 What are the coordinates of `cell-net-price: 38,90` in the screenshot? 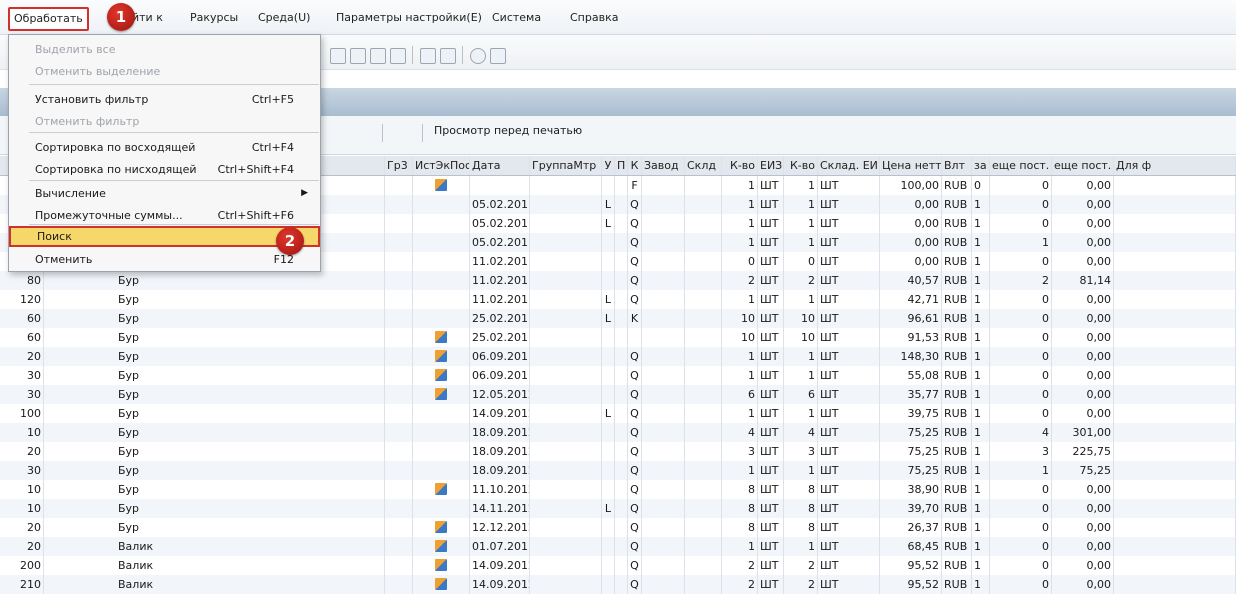 It's located at (911, 489).